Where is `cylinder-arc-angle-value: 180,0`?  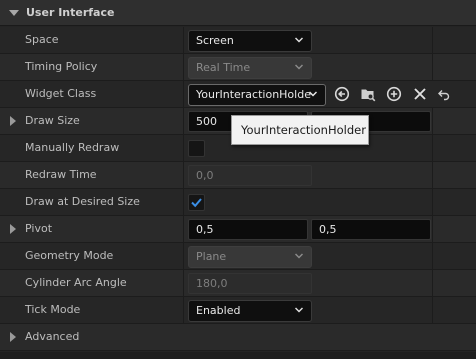 cylinder-arc-angle-value: 180,0 is located at coordinates (212, 283).